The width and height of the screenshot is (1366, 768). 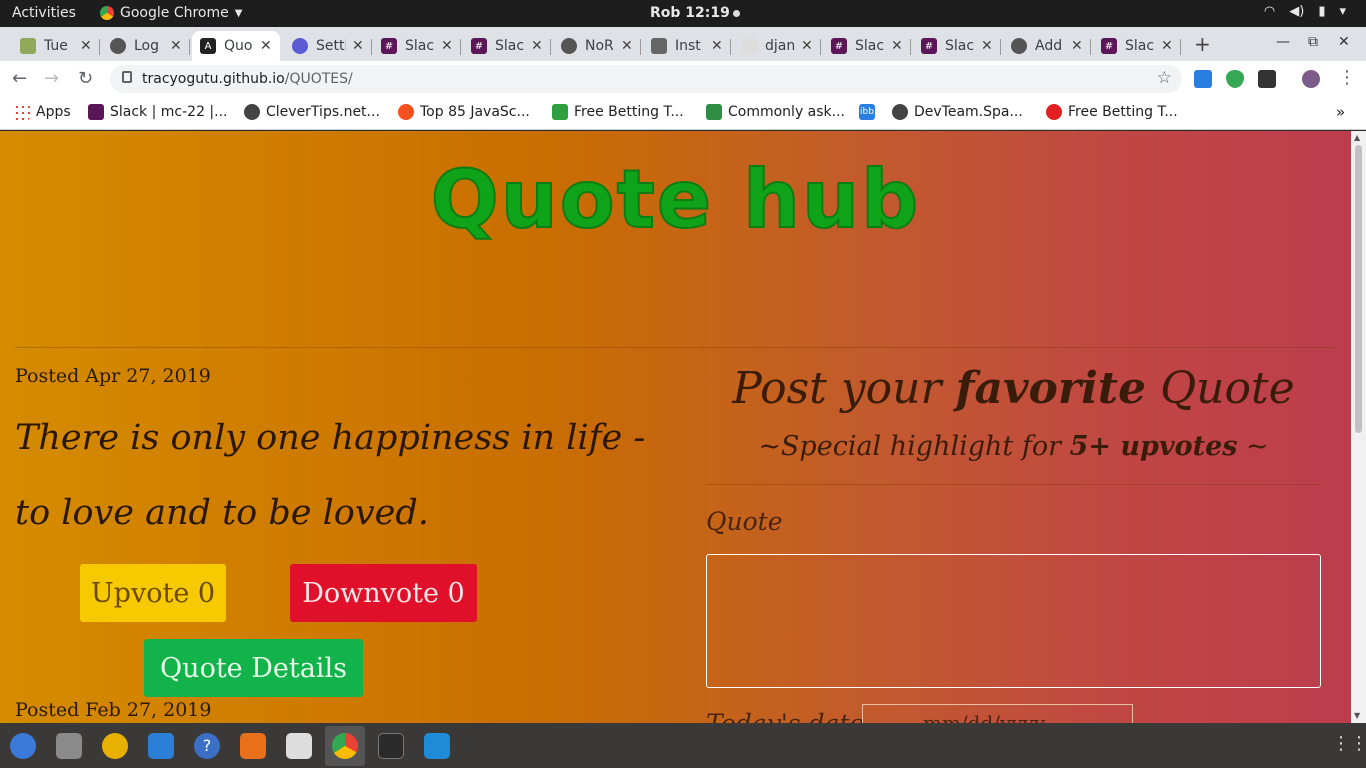 I want to click on tab: Tue ✕, so click(x=56, y=46).